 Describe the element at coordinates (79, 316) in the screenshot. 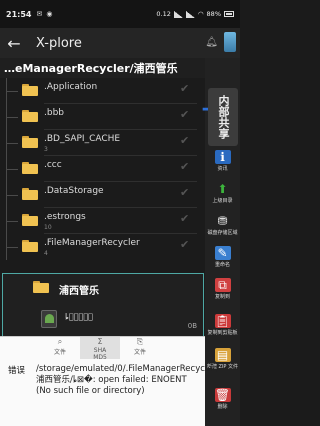

I see `file-name: ȴ     ` at that location.